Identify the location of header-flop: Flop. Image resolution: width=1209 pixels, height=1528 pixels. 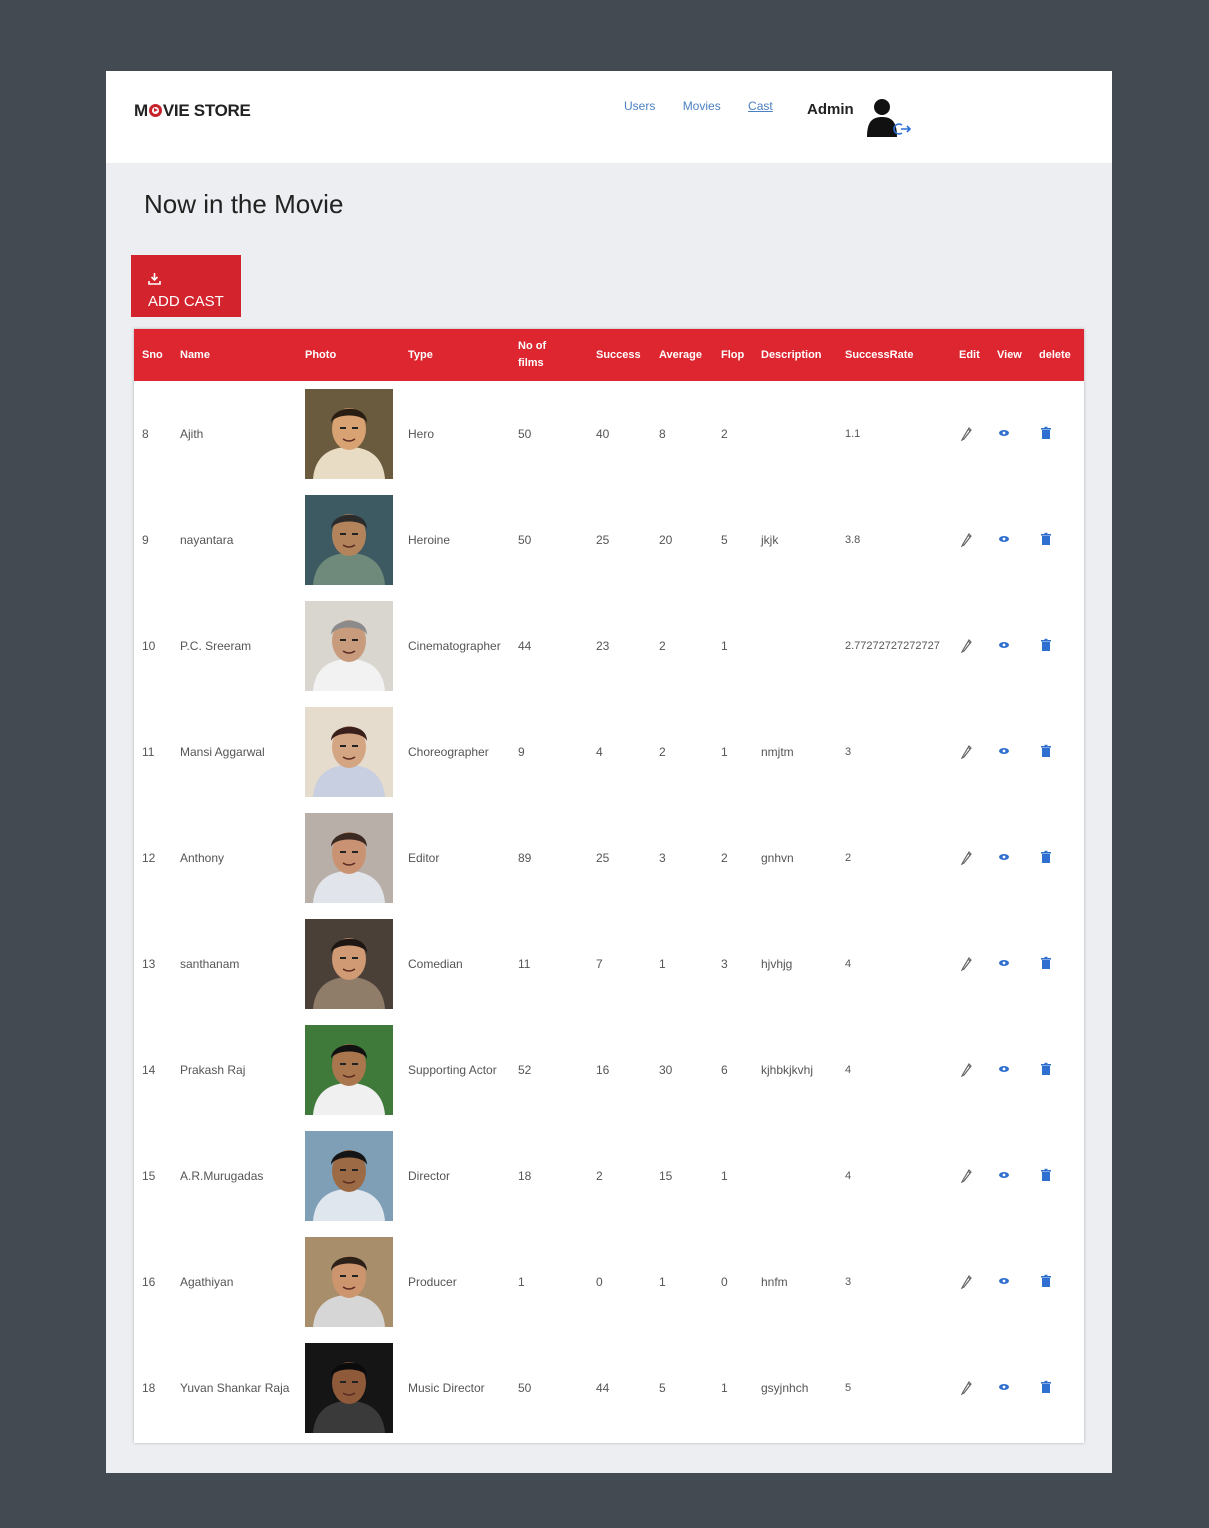
(733, 354).